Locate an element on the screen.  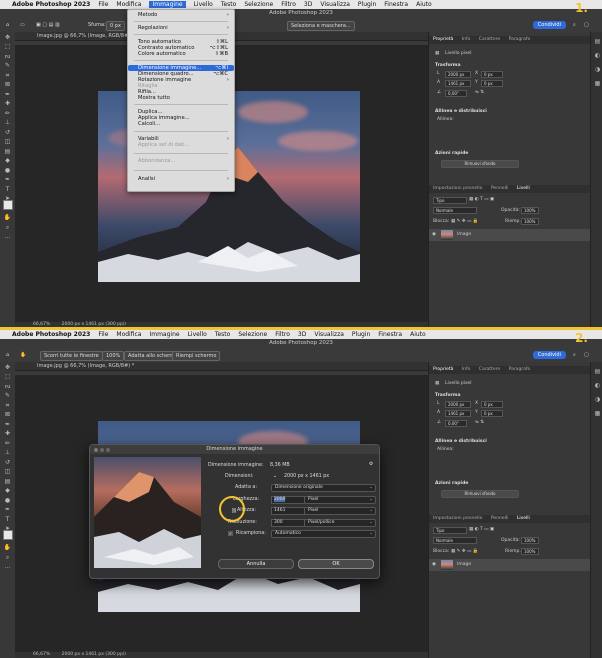
minimize-window-icon is located at coordinates (102, 450).